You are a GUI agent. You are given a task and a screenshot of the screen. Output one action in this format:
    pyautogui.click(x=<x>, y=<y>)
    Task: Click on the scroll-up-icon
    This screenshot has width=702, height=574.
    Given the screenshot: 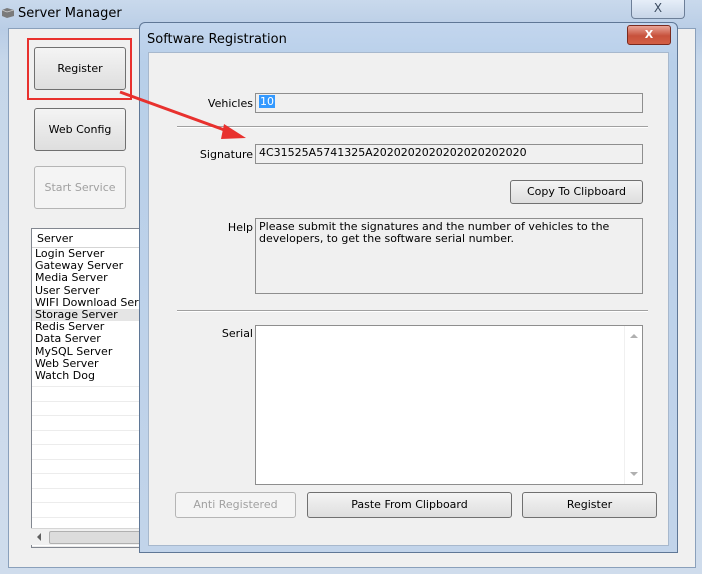 What is the action you would take?
    pyautogui.click(x=634, y=336)
    